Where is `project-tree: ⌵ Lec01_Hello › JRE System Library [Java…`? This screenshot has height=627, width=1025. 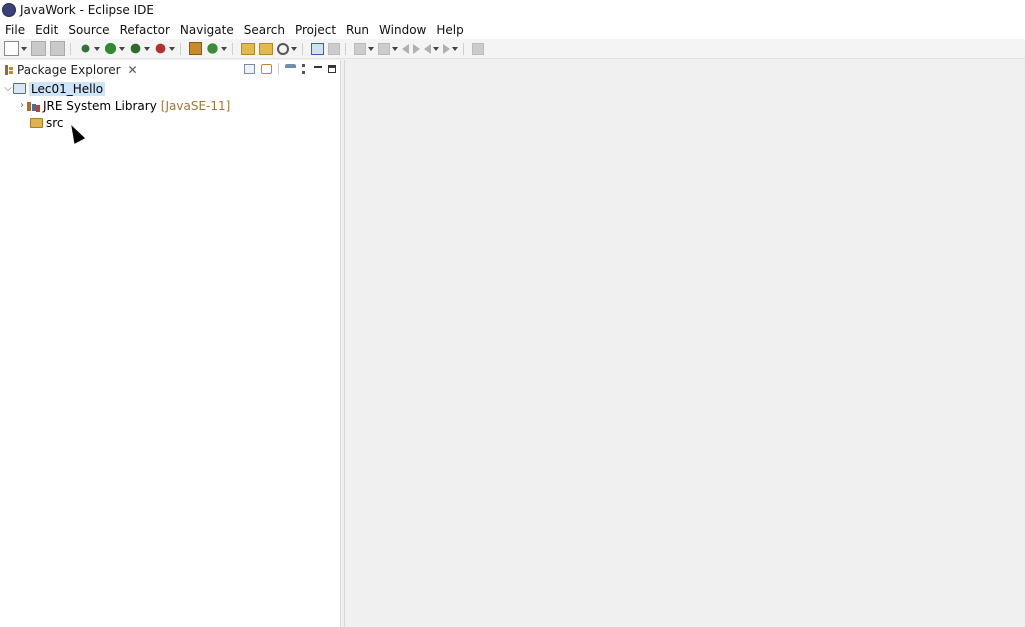 project-tree: ⌵ Lec01_Hello › JRE System Library [Java… is located at coordinates (170, 105).